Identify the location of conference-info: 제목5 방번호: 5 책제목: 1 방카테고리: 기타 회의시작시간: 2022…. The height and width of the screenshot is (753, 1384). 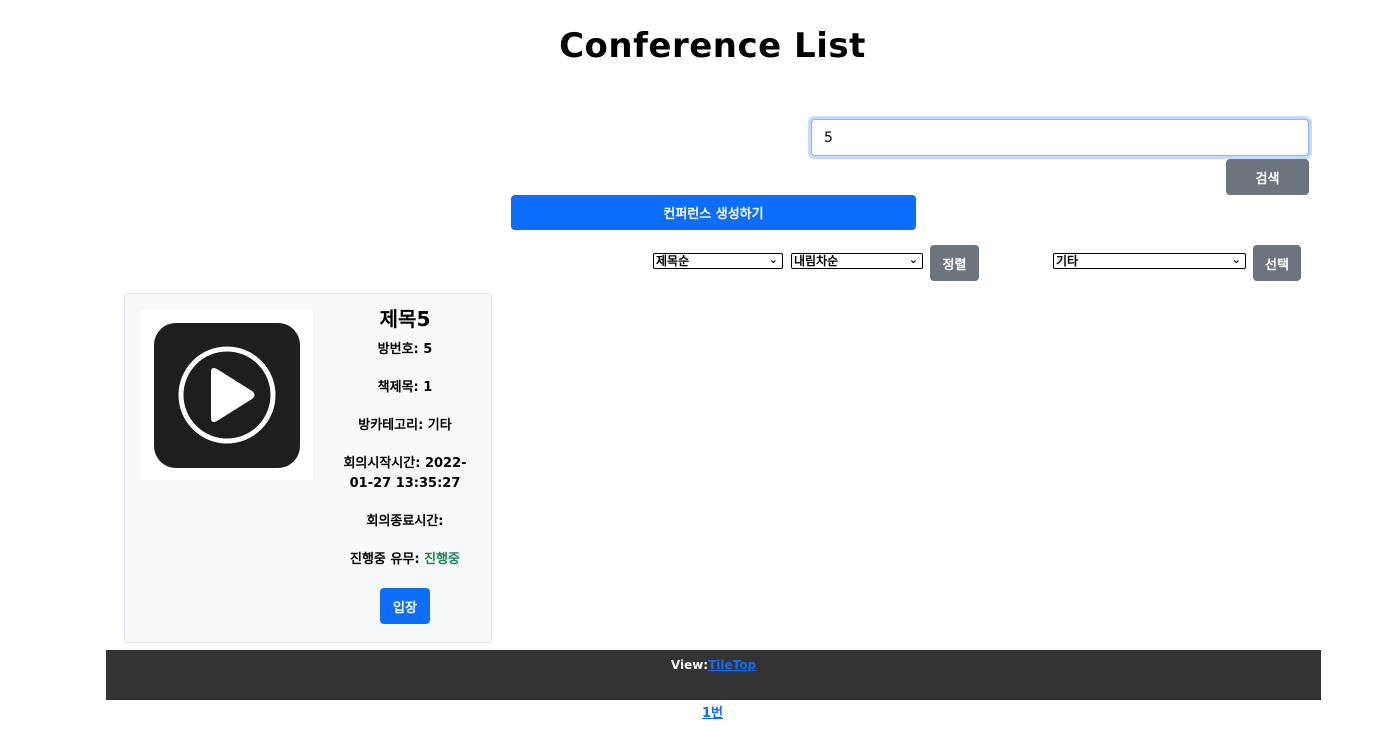
(405, 465).